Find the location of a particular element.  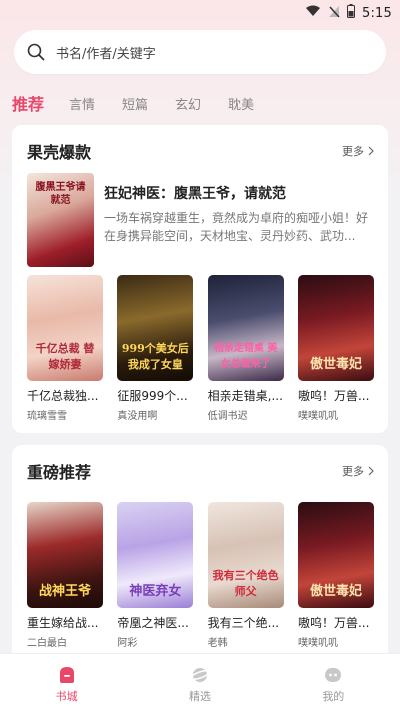

nav-featured: 精选 is located at coordinates (199, 683).